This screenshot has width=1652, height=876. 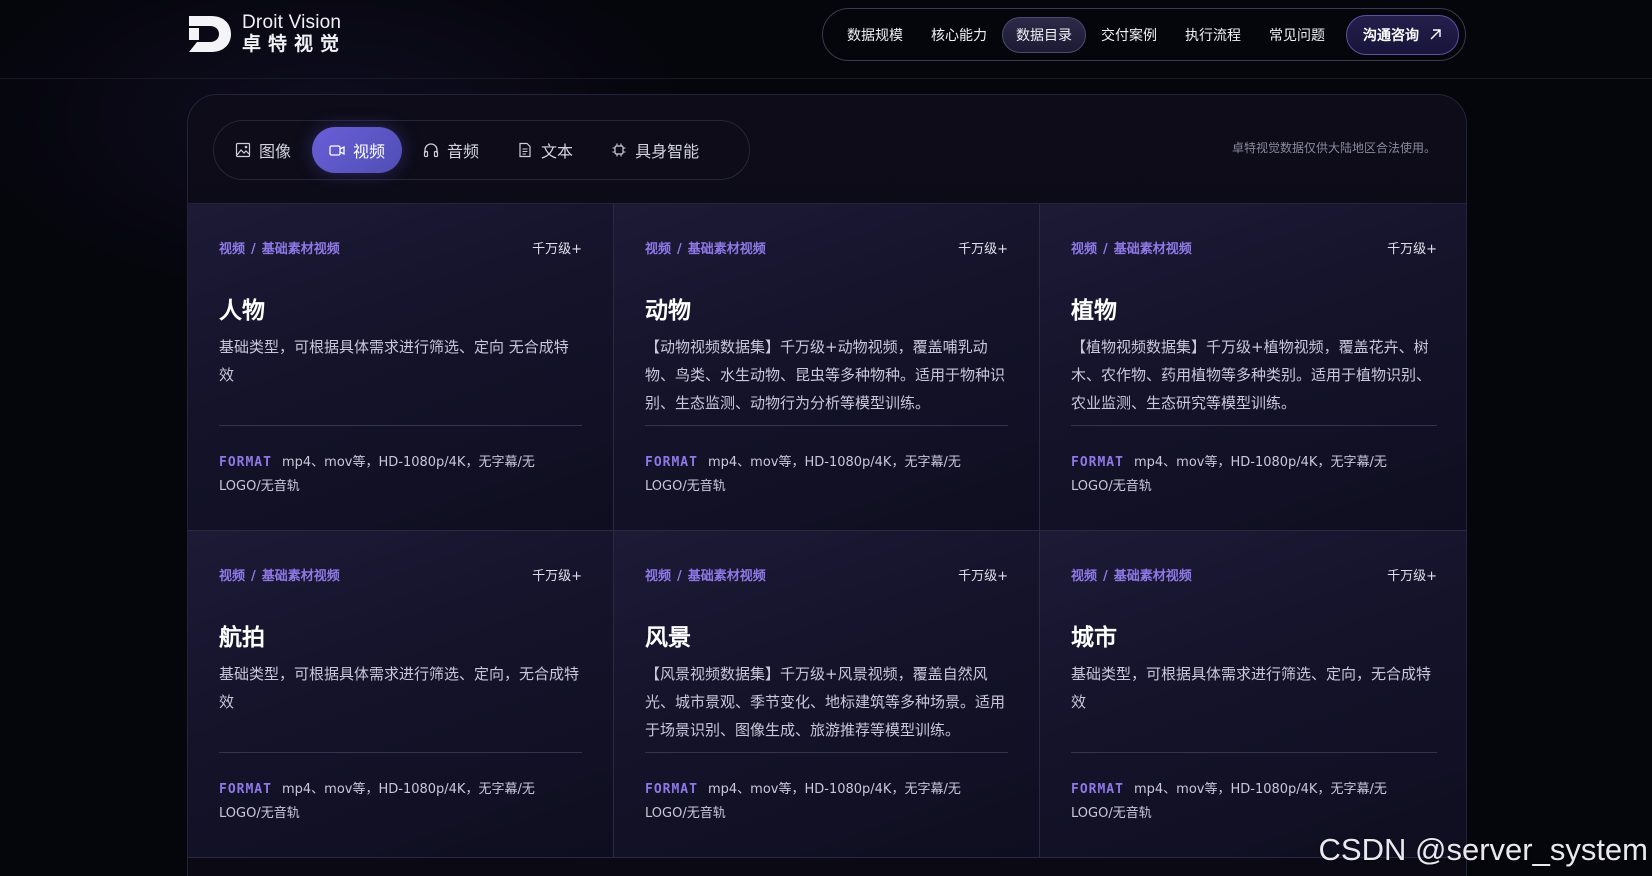 What do you see at coordinates (668, 638) in the screenshot?
I see `card-title: 风景` at bounding box center [668, 638].